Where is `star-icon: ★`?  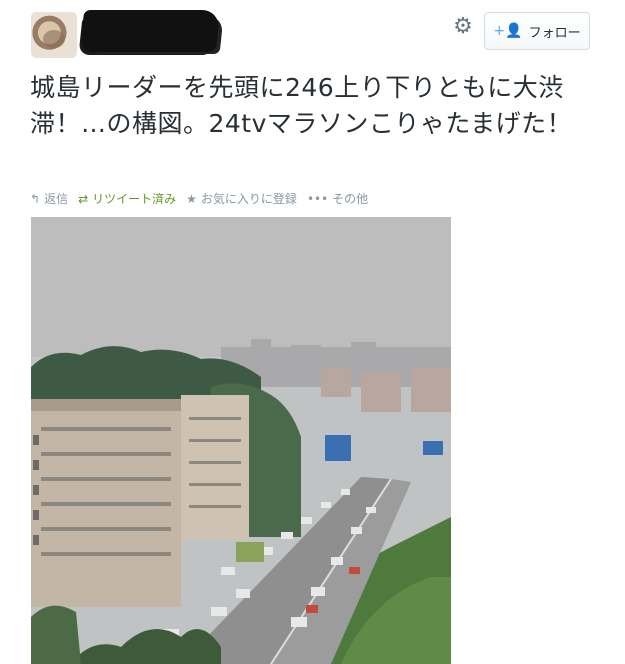 star-icon: ★ is located at coordinates (191, 198).